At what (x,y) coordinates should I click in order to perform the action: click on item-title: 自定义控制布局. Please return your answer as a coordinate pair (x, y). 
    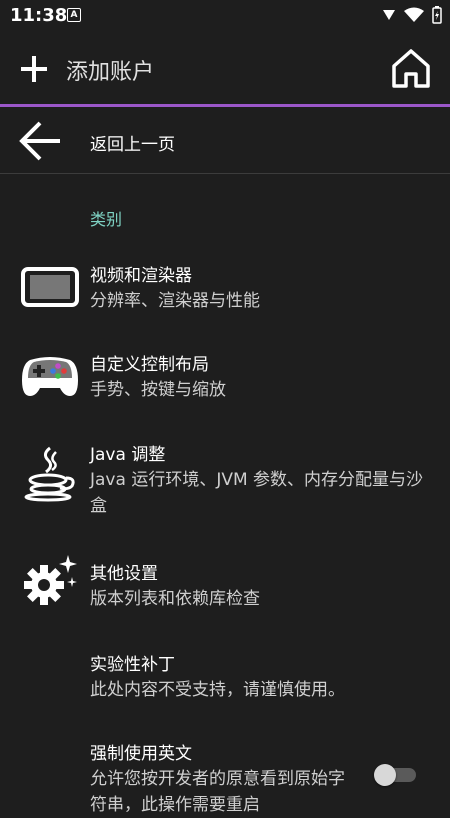
    Looking at the image, I should click on (149, 365).